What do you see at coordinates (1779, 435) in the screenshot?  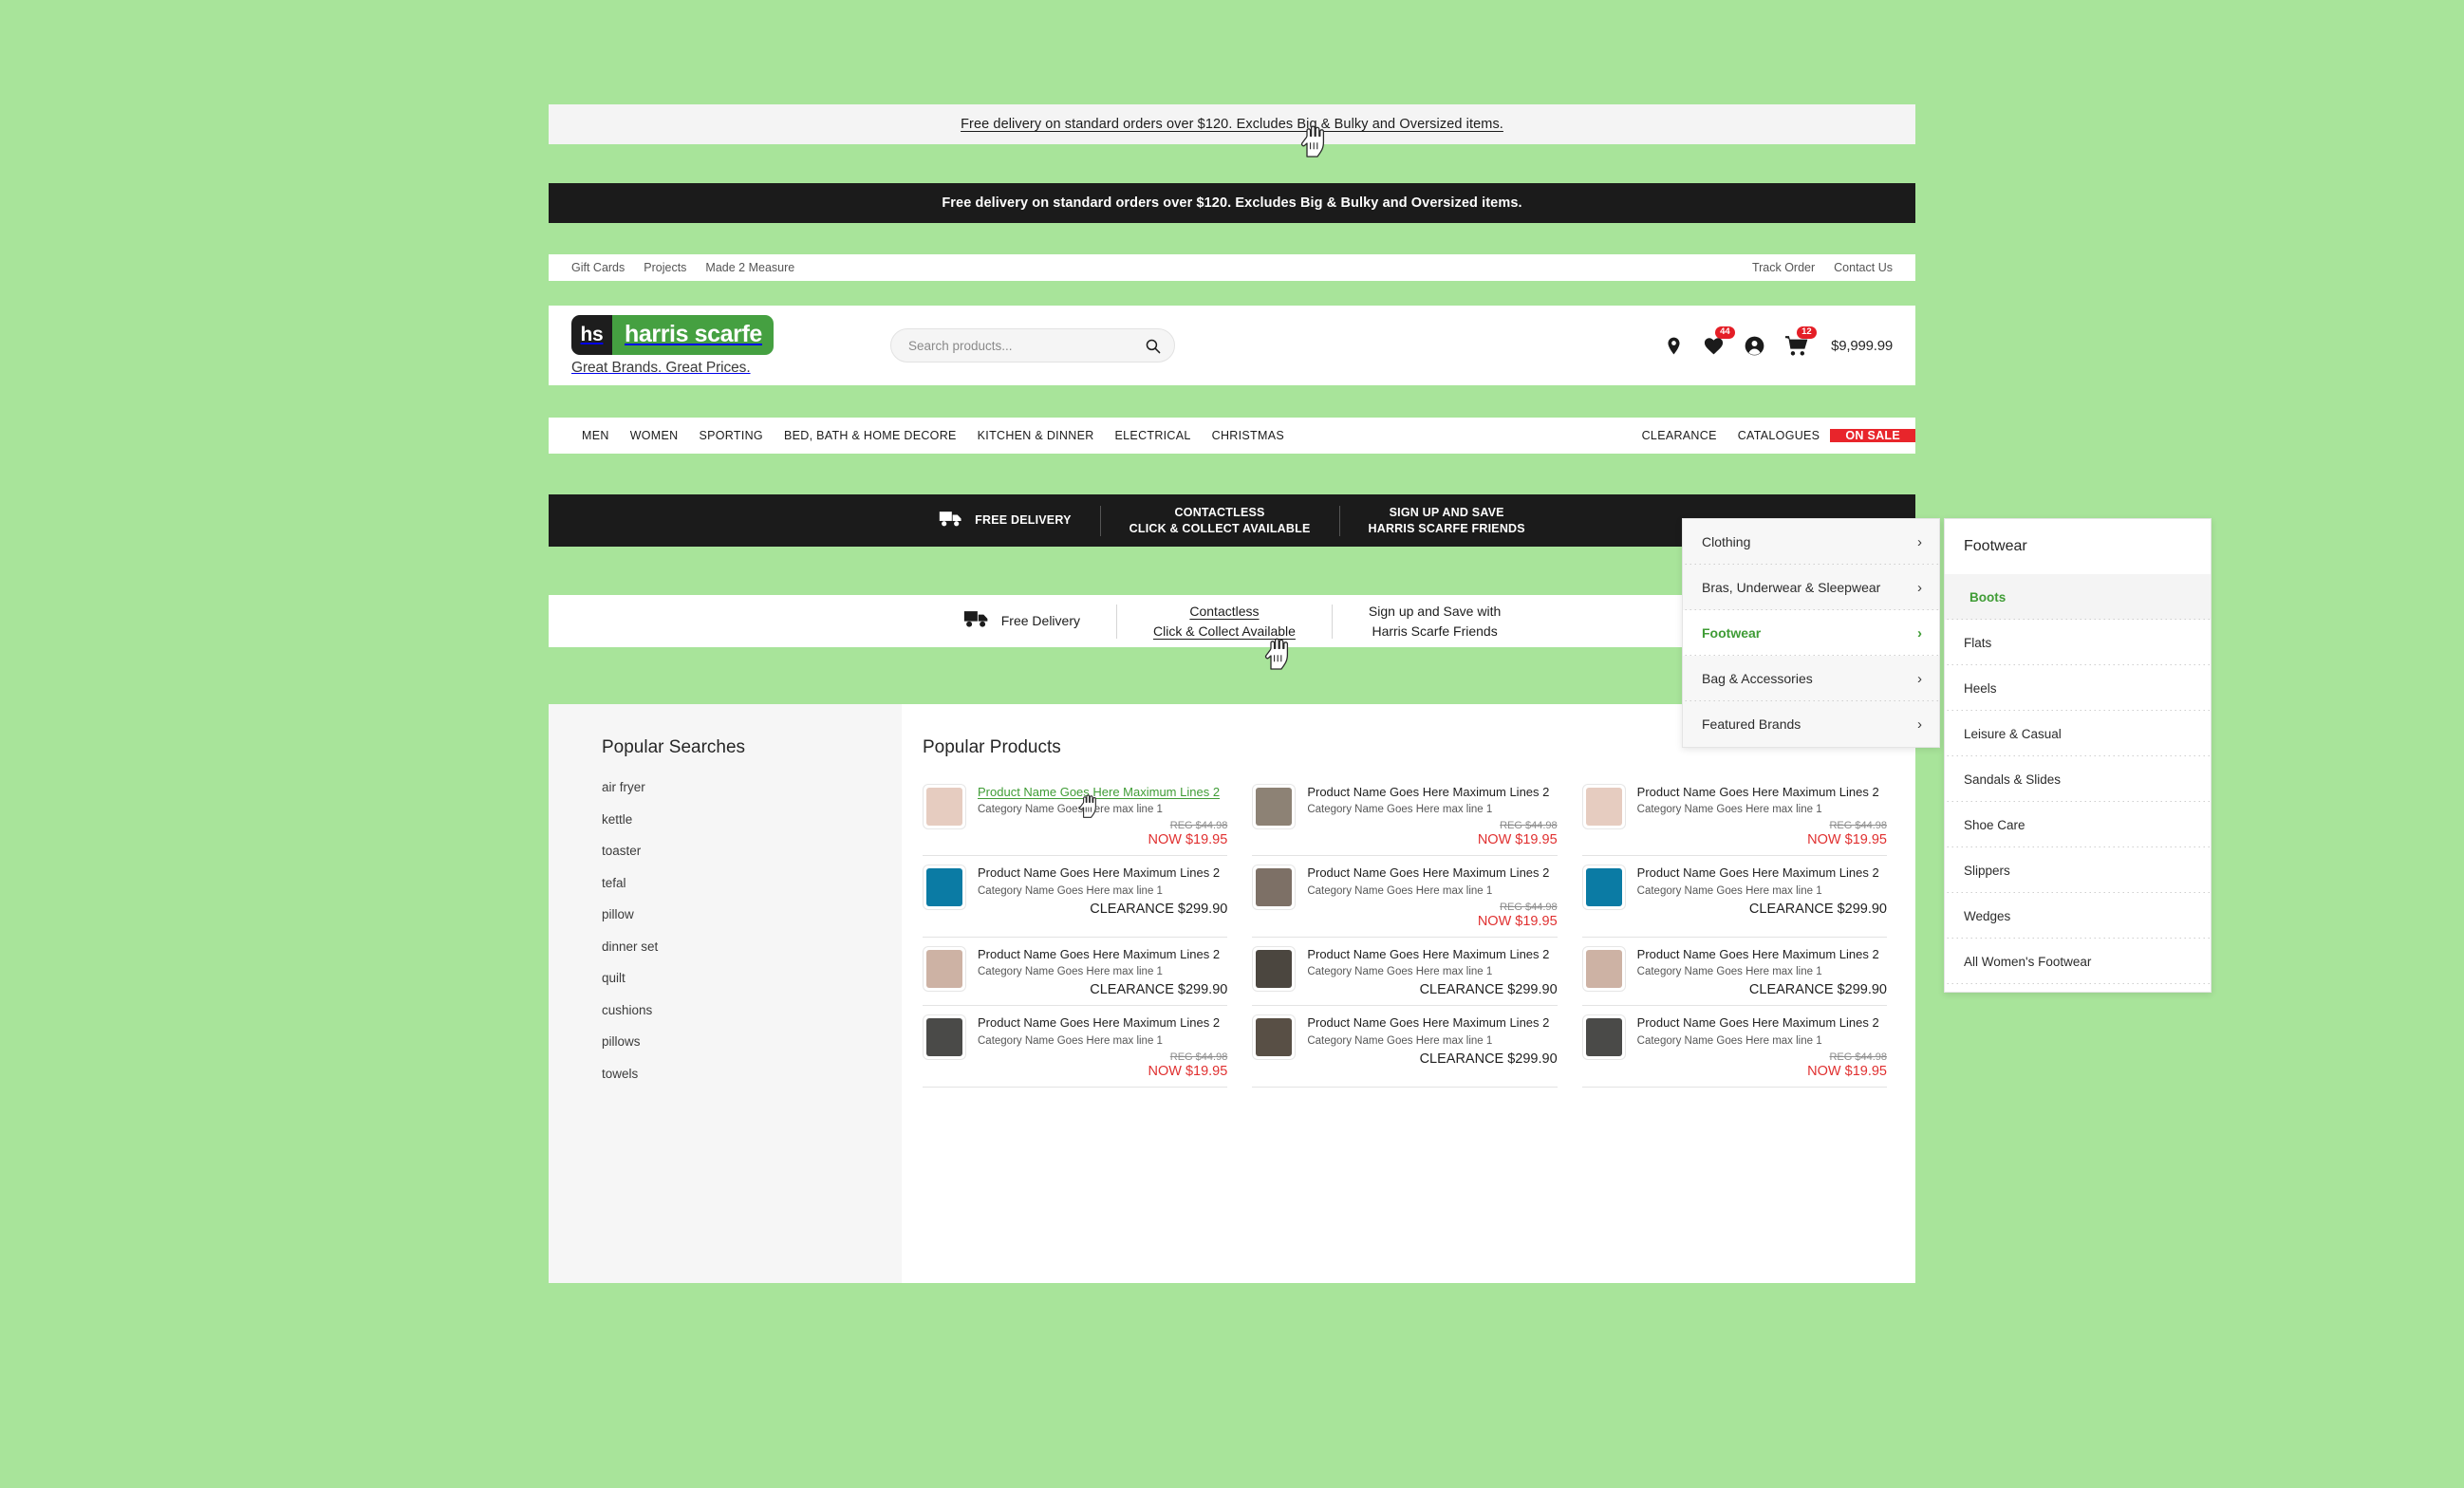 I see `nav-item-catalogues: CATALOGUES` at bounding box center [1779, 435].